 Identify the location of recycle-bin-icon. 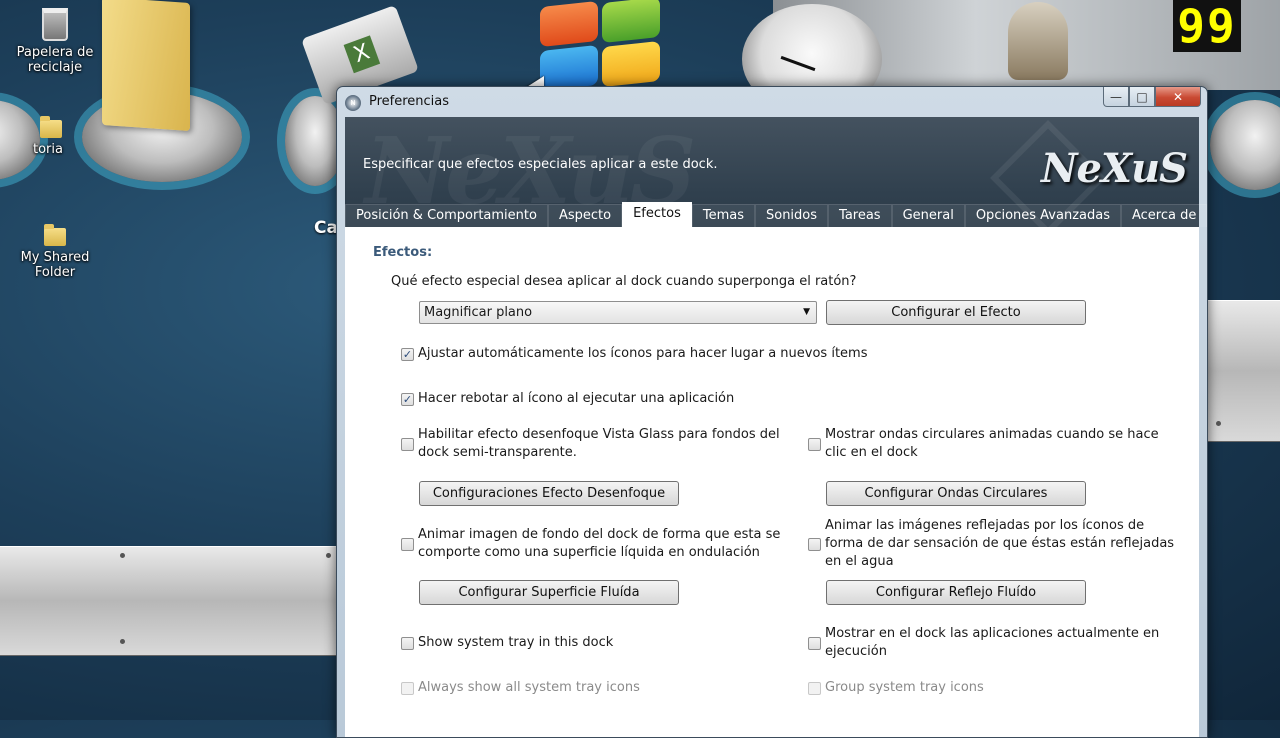
(55, 24).